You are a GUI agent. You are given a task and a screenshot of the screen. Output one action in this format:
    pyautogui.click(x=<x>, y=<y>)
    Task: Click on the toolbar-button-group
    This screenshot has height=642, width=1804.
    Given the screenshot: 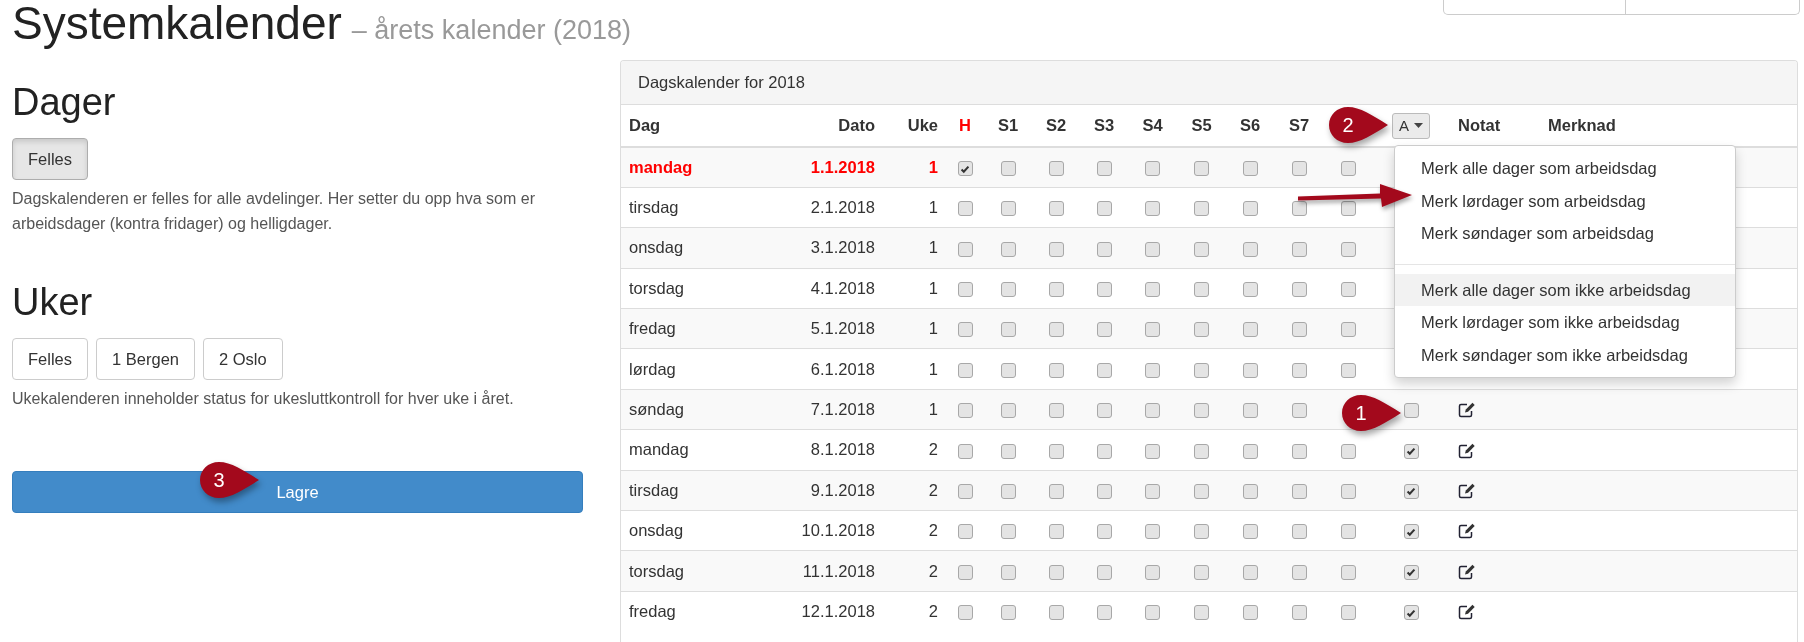 What is the action you would take?
    pyautogui.click(x=1621, y=7)
    